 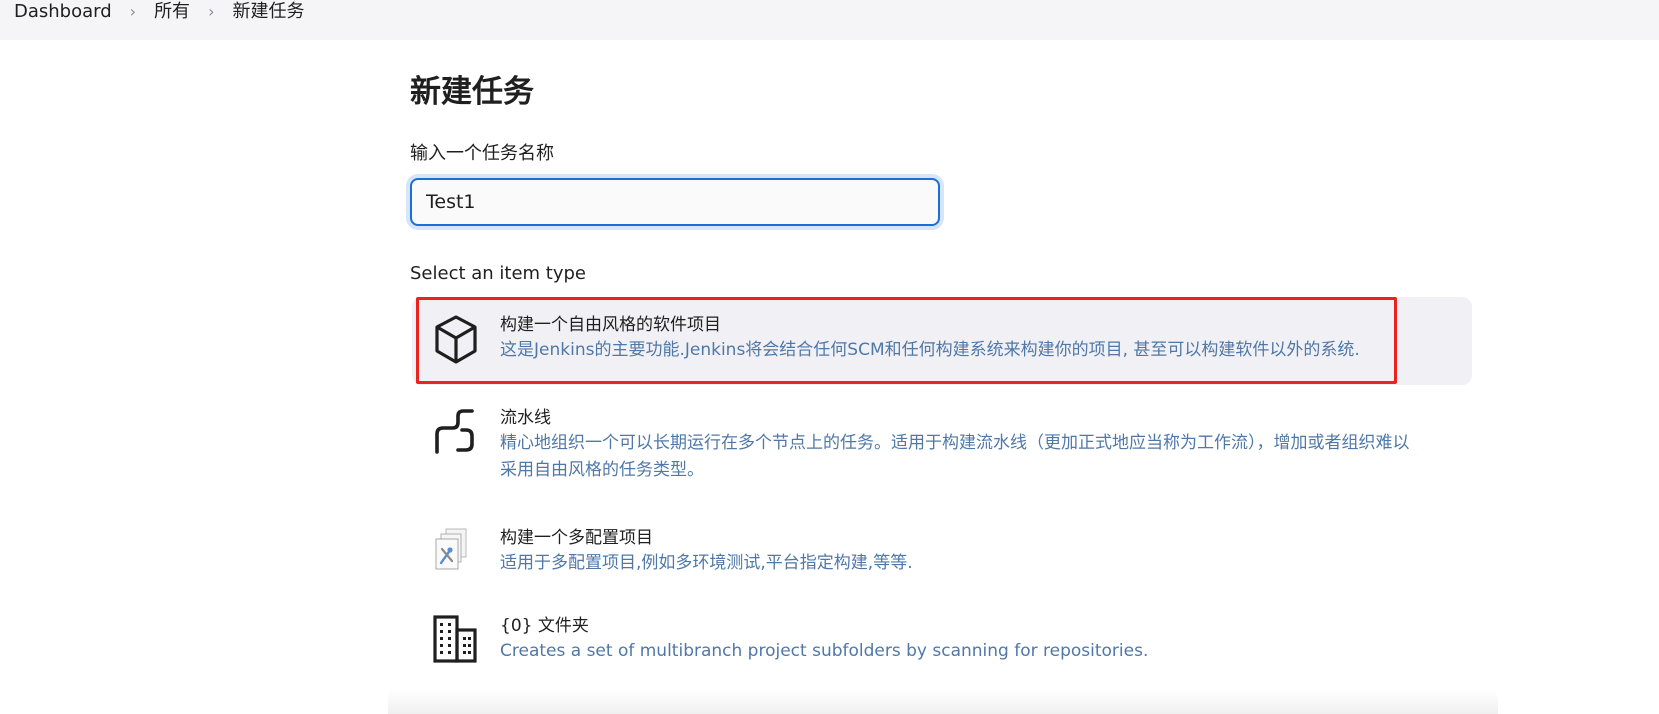 I want to click on item-type-title: 构建一个多配置项目, so click(x=576, y=538).